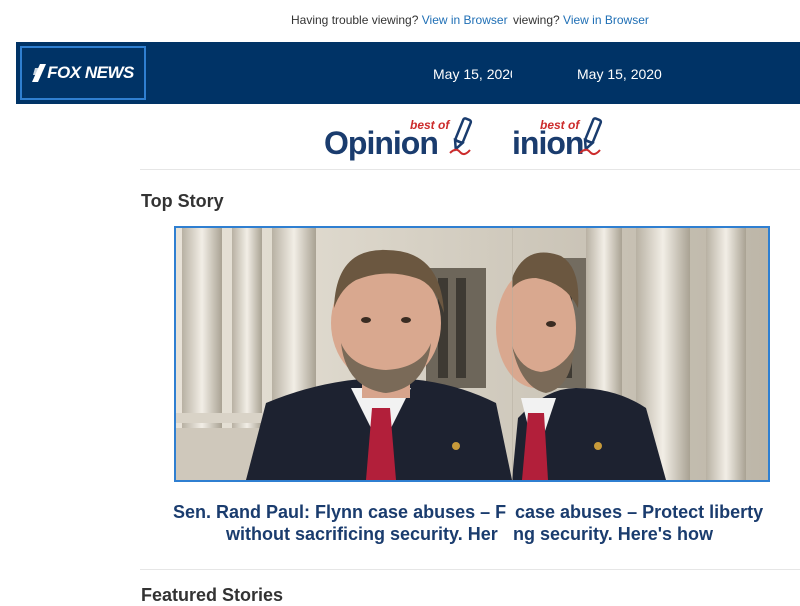 Image resolution: width=800 pixels, height=606 pixels. I want to click on opinion-logo: Opinion best of, so click(402, 141).